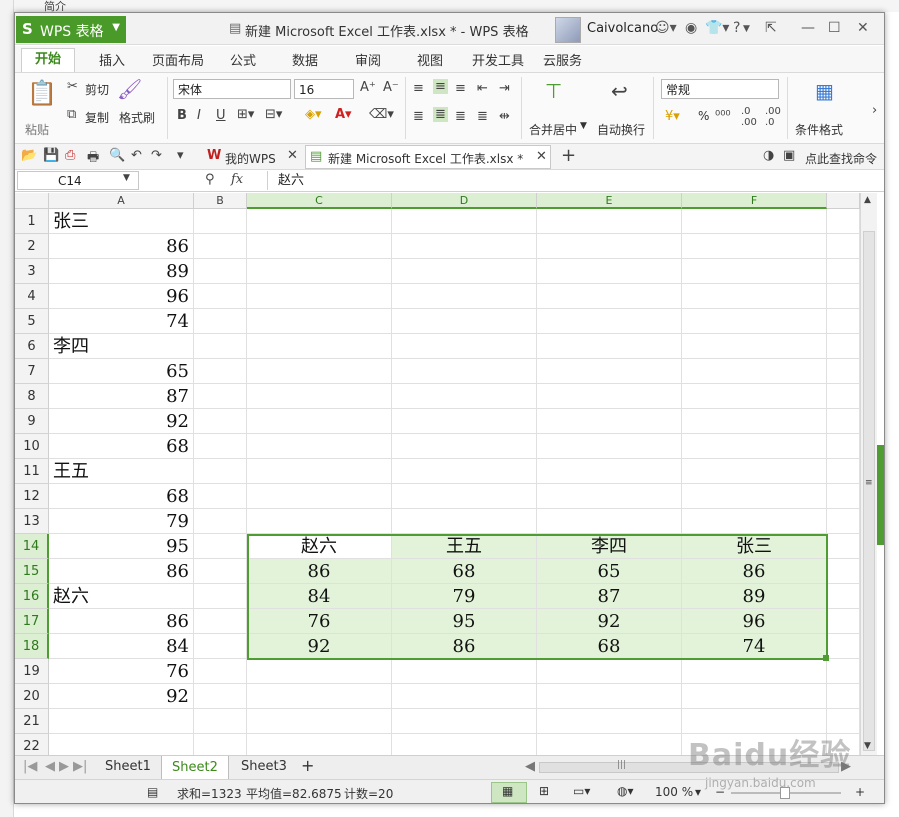 The height and width of the screenshot is (817, 899). I want to click on tab-developer: 开发工具, so click(498, 59).